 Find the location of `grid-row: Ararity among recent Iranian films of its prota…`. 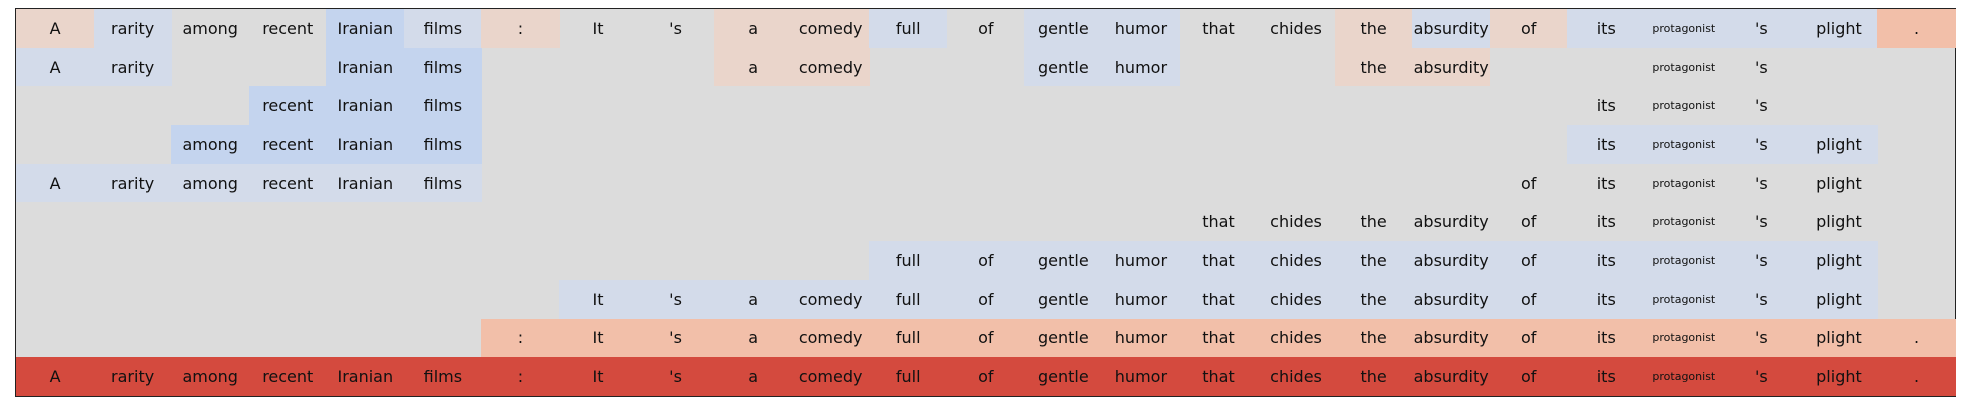

grid-row: Ararity among recent Iranian films of its prota… is located at coordinates (985, 183).